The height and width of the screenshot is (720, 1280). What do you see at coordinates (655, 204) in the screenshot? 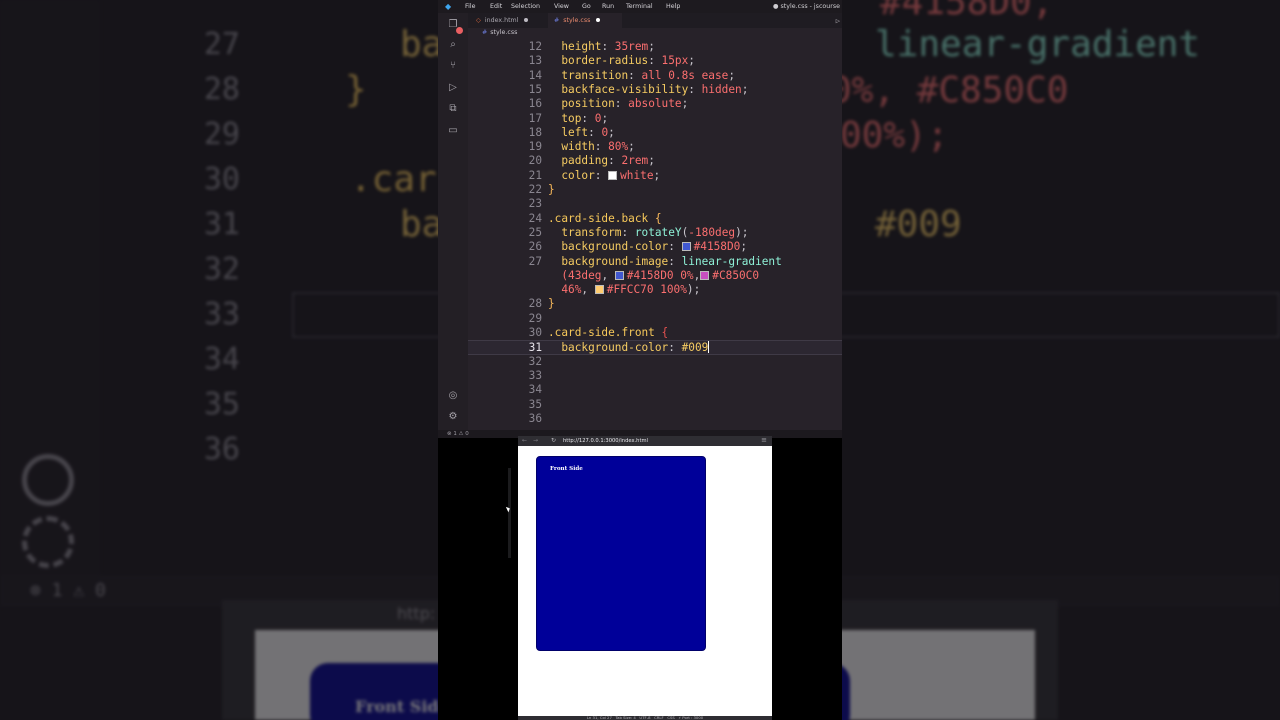
I see `code-line: 23` at bounding box center [655, 204].